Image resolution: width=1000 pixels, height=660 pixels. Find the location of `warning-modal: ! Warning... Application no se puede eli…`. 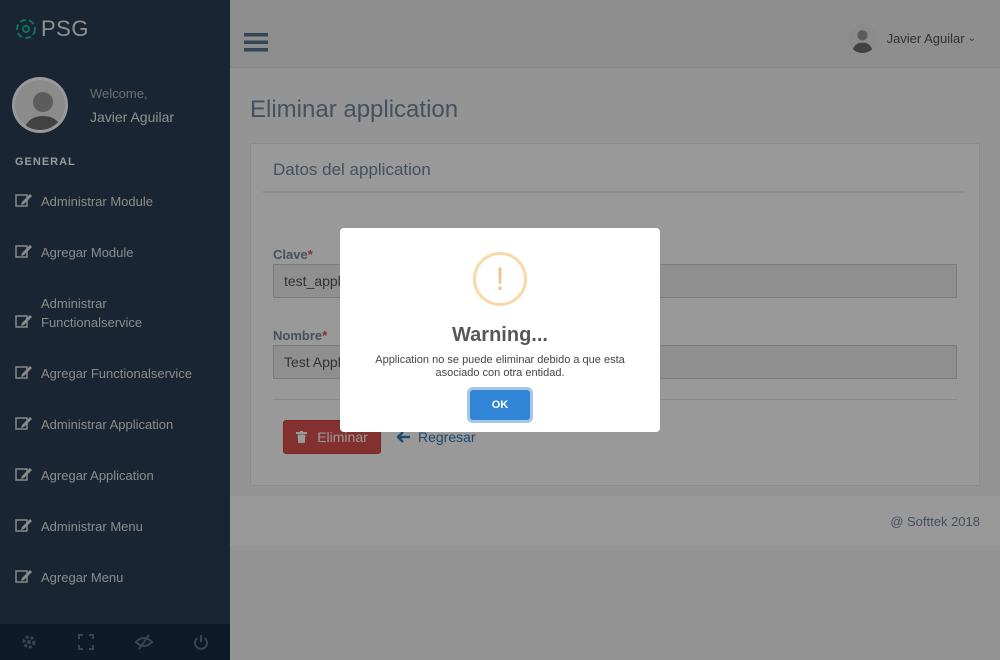

warning-modal: ! Warning... Application no se puede eli… is located at coordinates (500, 330).